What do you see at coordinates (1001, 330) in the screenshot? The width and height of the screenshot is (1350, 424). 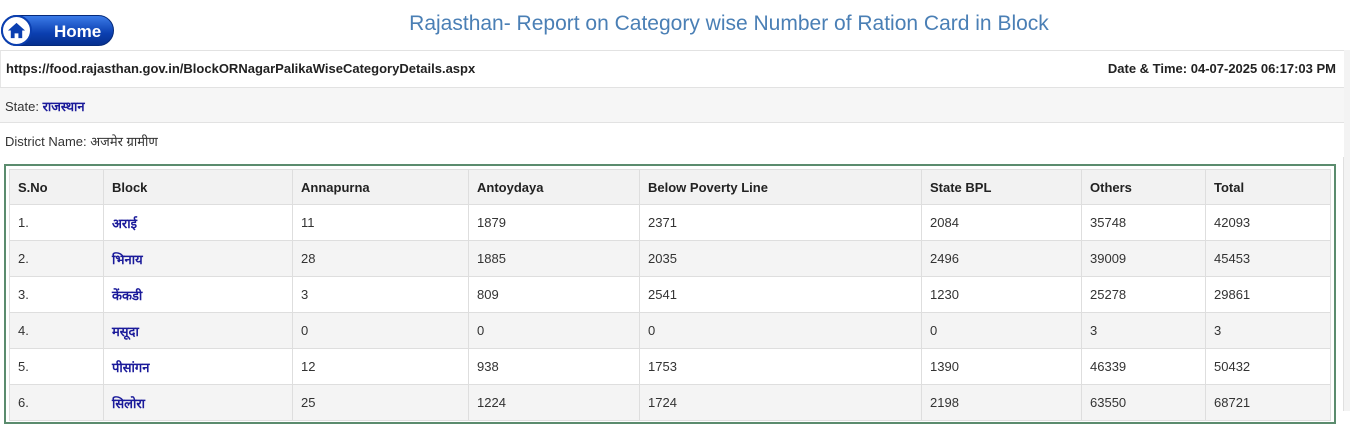 I see `cell-state-bpl: 0` at bounding box center [1001, 330].